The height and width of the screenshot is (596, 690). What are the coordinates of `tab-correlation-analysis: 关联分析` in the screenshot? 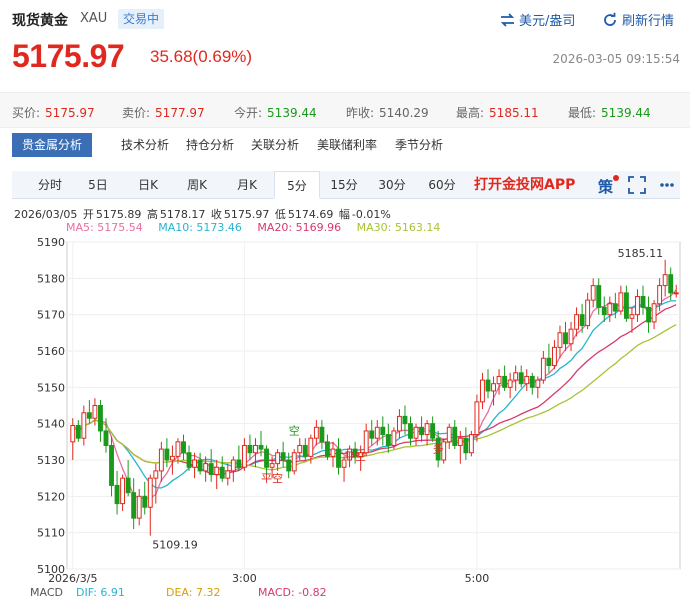 It's located at (275, 145).